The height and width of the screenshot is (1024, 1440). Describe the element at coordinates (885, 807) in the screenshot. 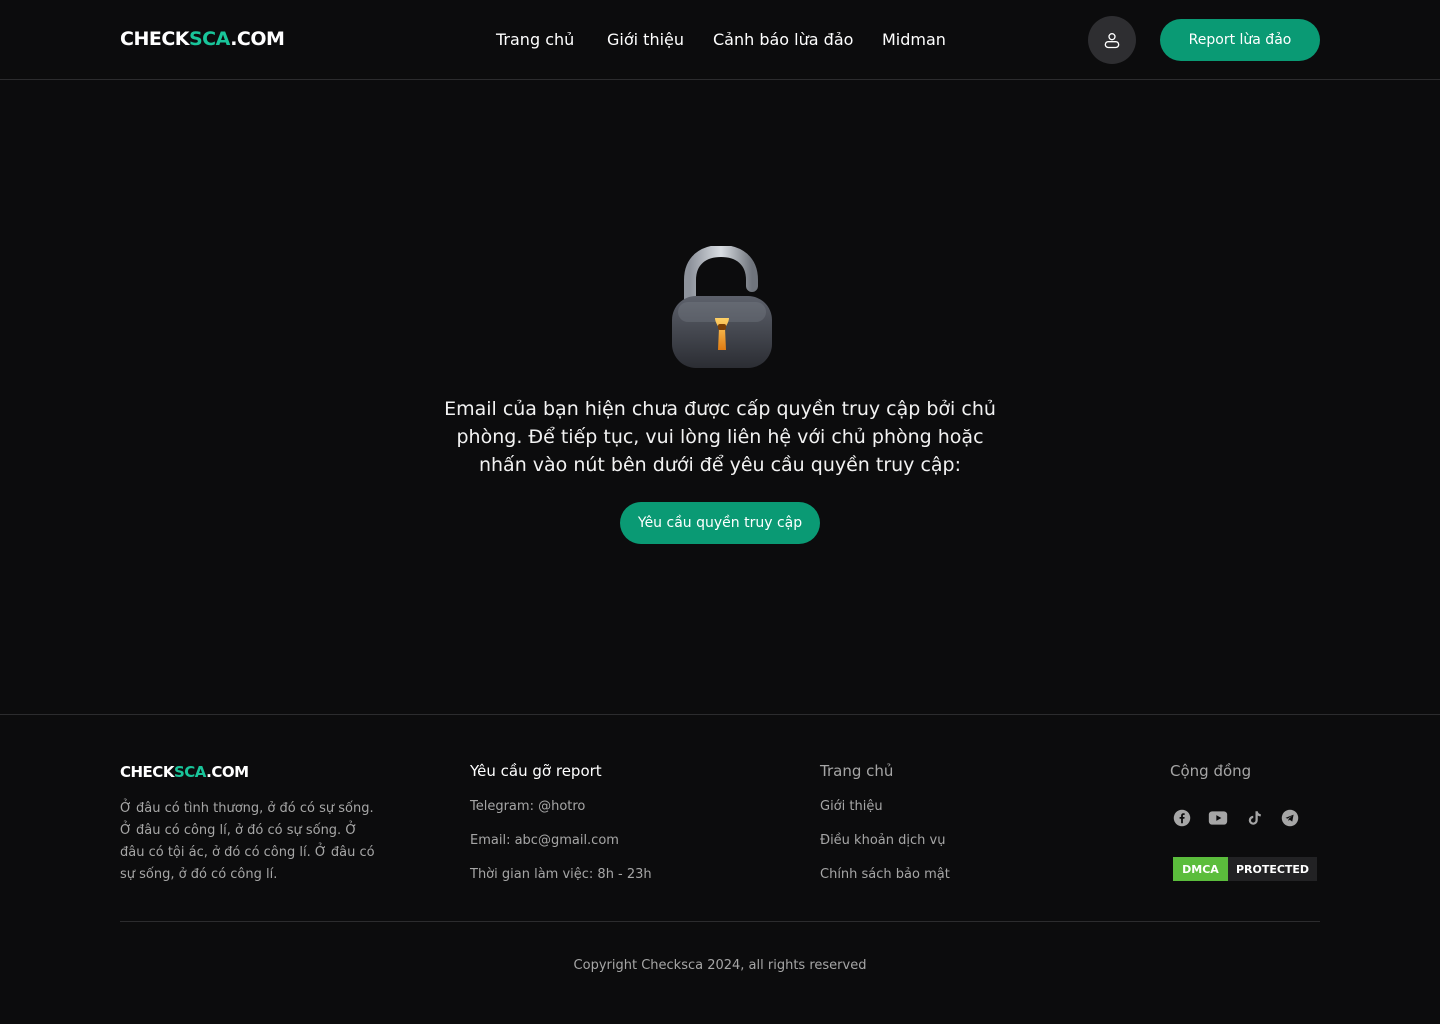

I see `footer-link-about: Giới thiệu` at that location.